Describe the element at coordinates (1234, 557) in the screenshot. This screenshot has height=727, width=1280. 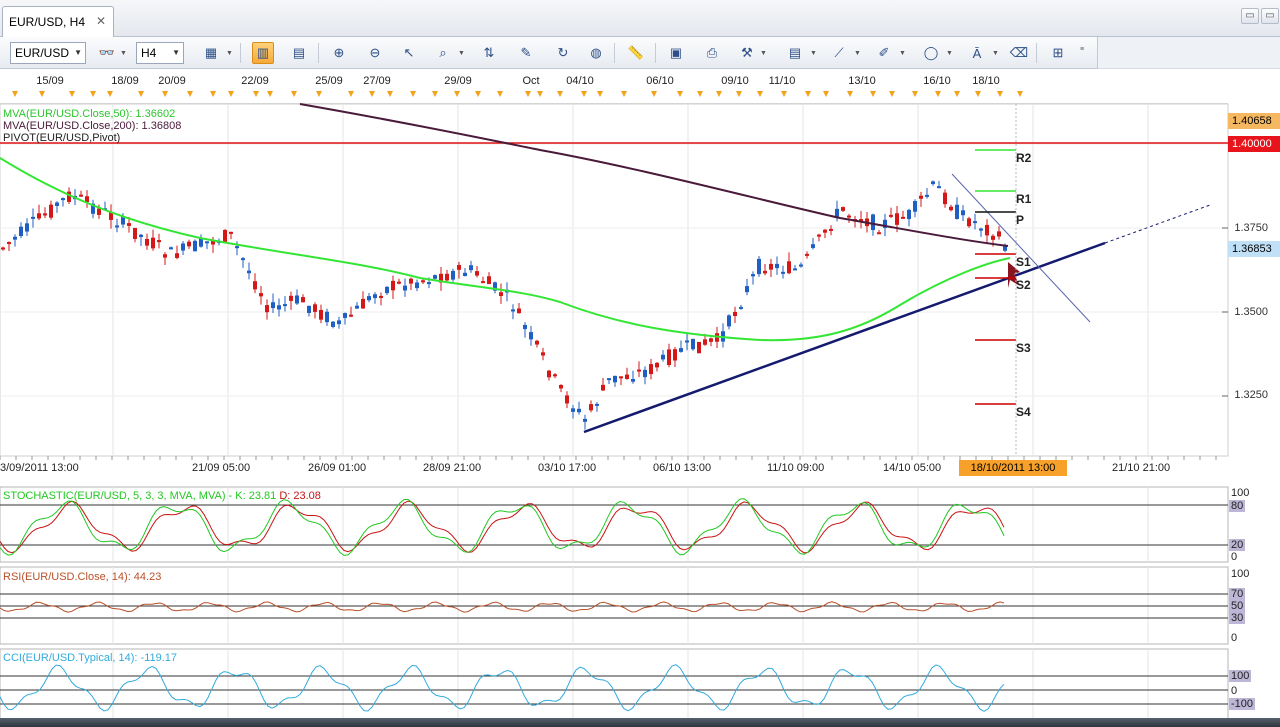
I see `stoch-scale-0: 0` at that location.